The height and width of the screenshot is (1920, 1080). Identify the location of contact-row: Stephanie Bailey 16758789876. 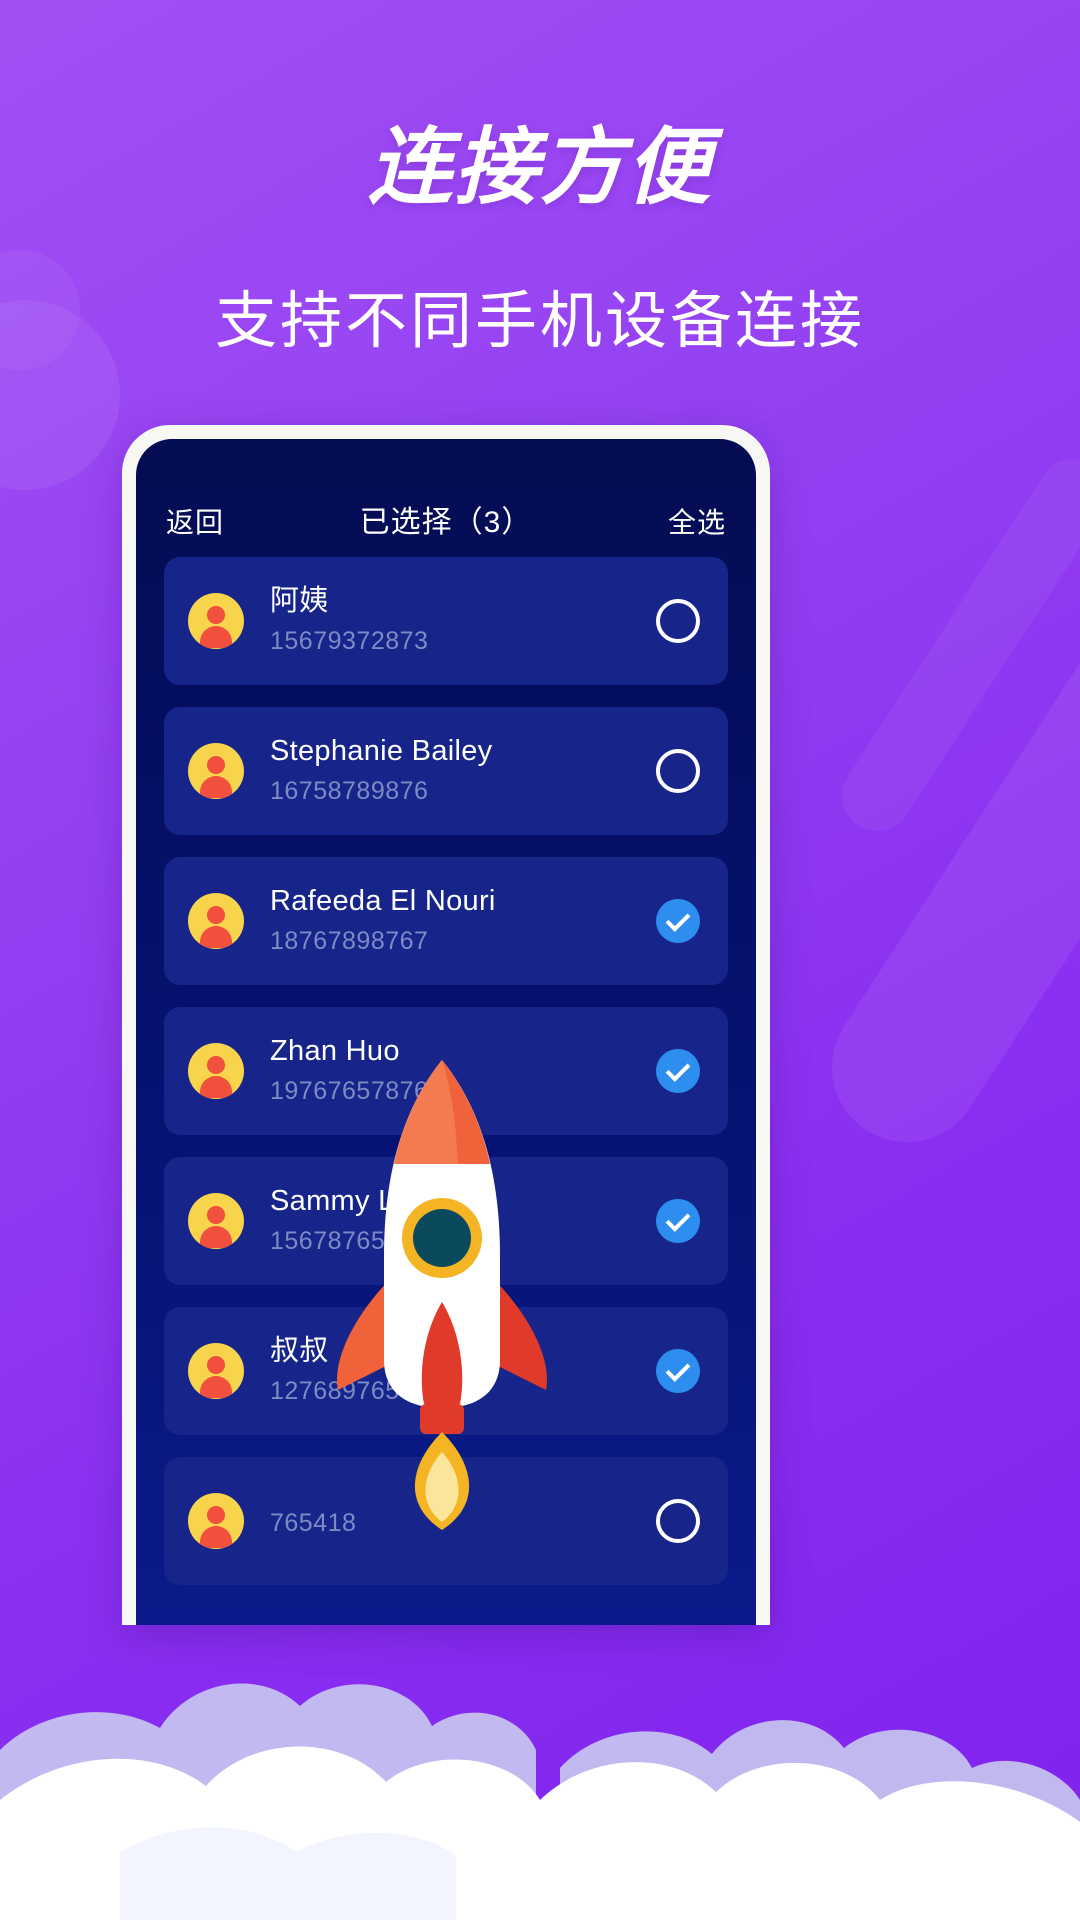
(446, 771).